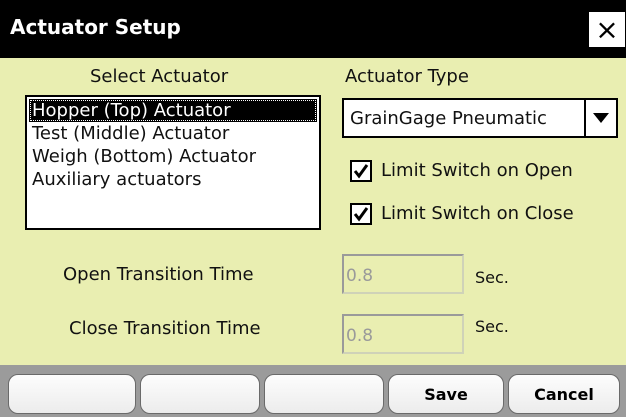  I want to click on open-transition-time-label: Open Transition Time, so click(158, 274).